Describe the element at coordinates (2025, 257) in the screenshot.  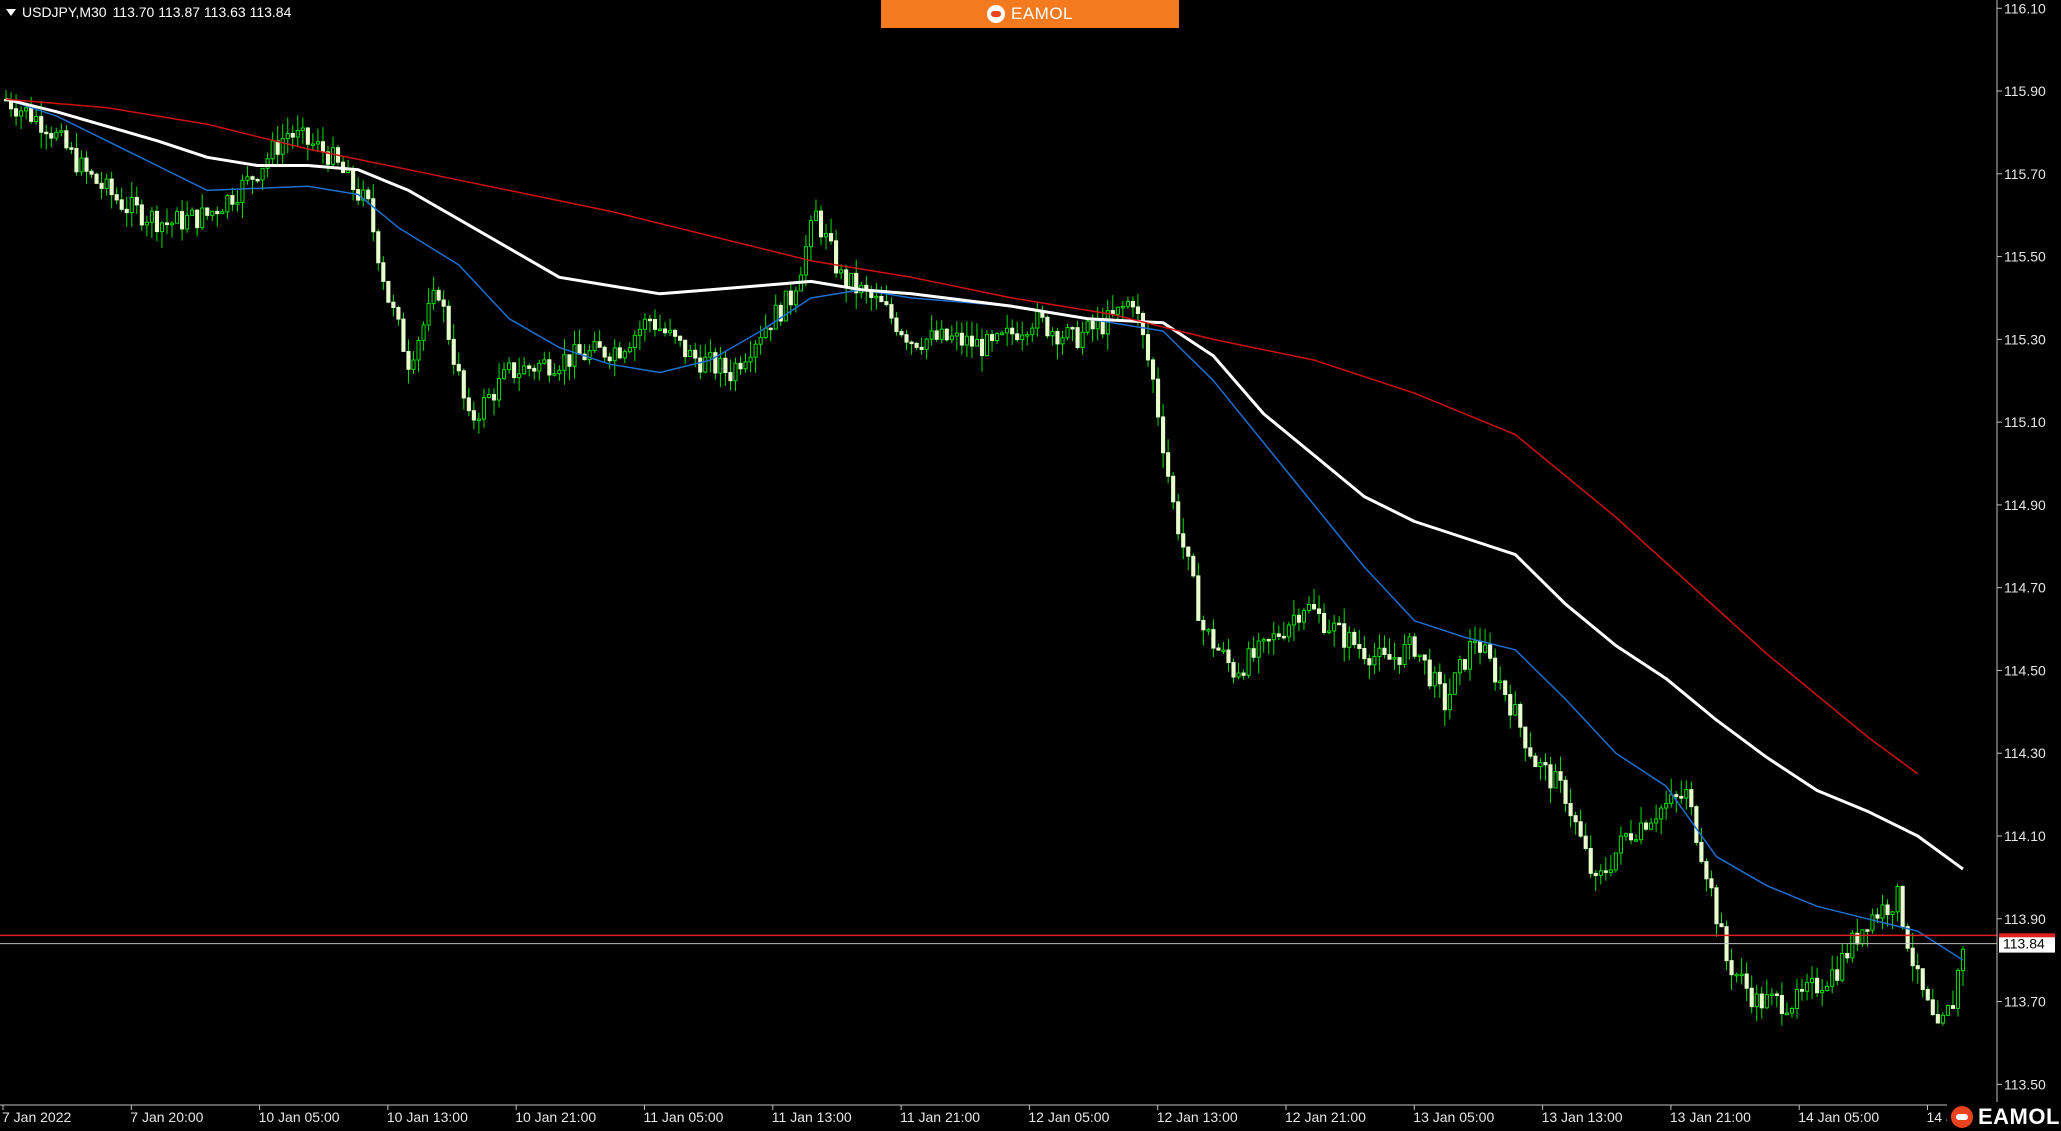
I see `y-tick-label: 115.50` at that location.